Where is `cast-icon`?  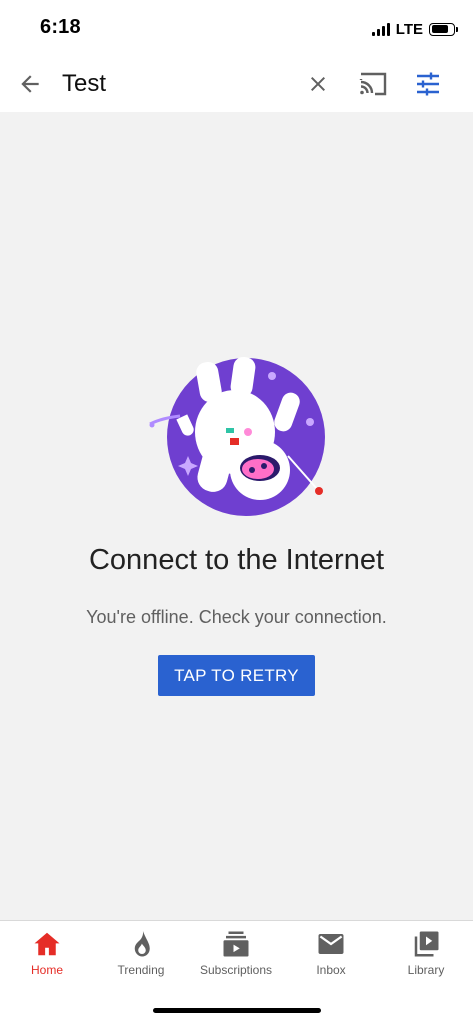
cast-icon is located at coordinates (373, 84).